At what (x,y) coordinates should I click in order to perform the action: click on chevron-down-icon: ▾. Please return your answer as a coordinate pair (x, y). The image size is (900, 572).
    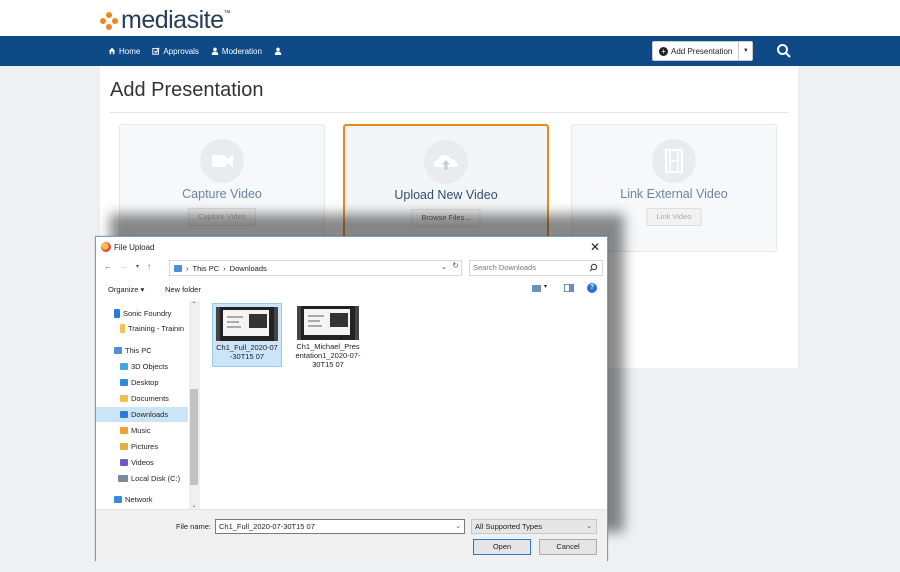
    Looking at the image, I should click on (545, 286).